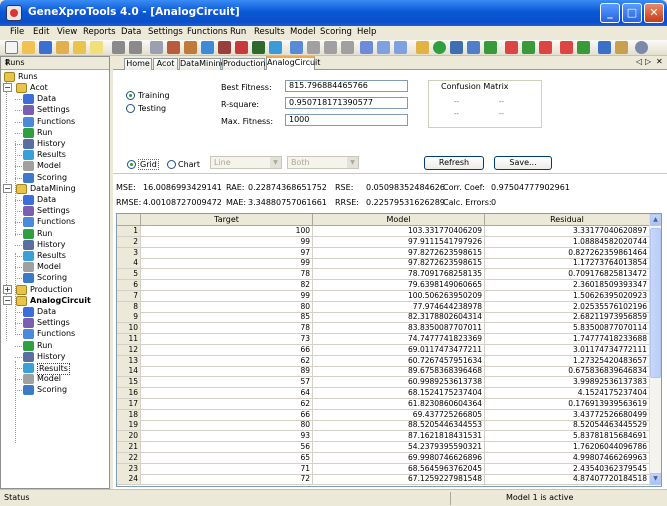  Describe the element at coordinates (54, 62) in the screenshot. I see `pin-icon: ‡` at that location.